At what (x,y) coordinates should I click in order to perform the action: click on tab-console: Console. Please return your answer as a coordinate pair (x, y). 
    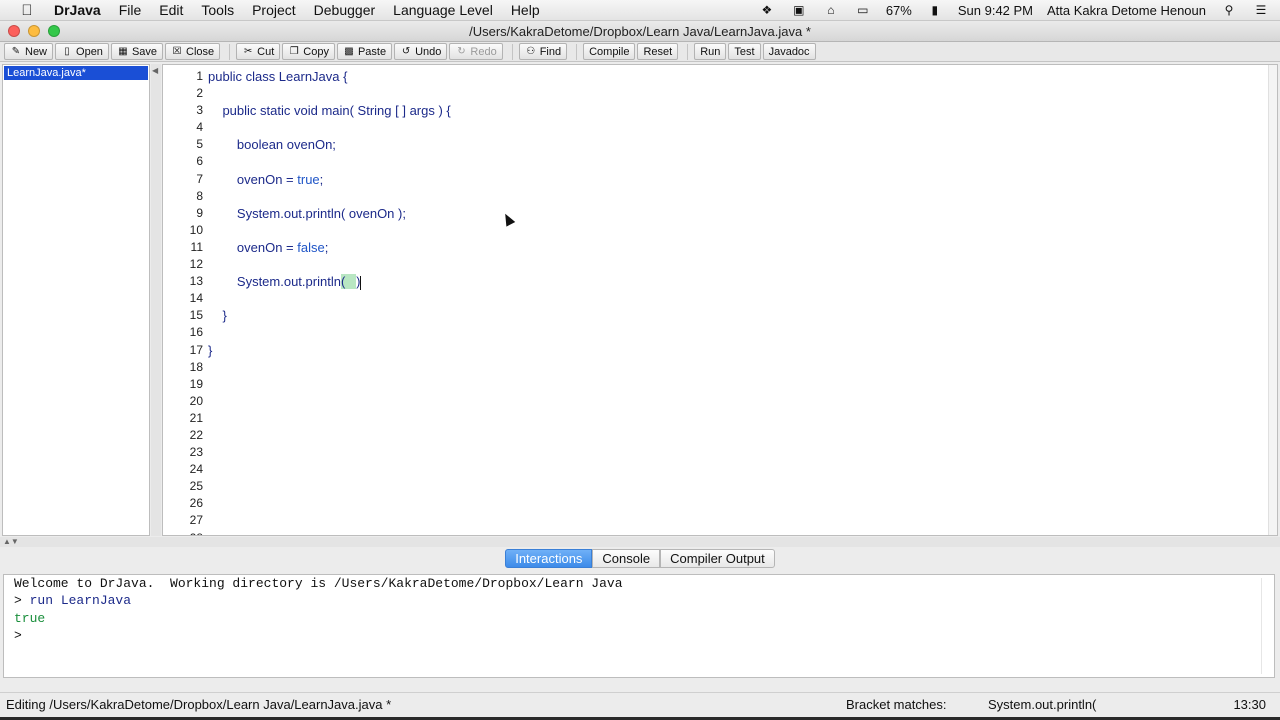
    Looking at the image, I should click on (626, 558).